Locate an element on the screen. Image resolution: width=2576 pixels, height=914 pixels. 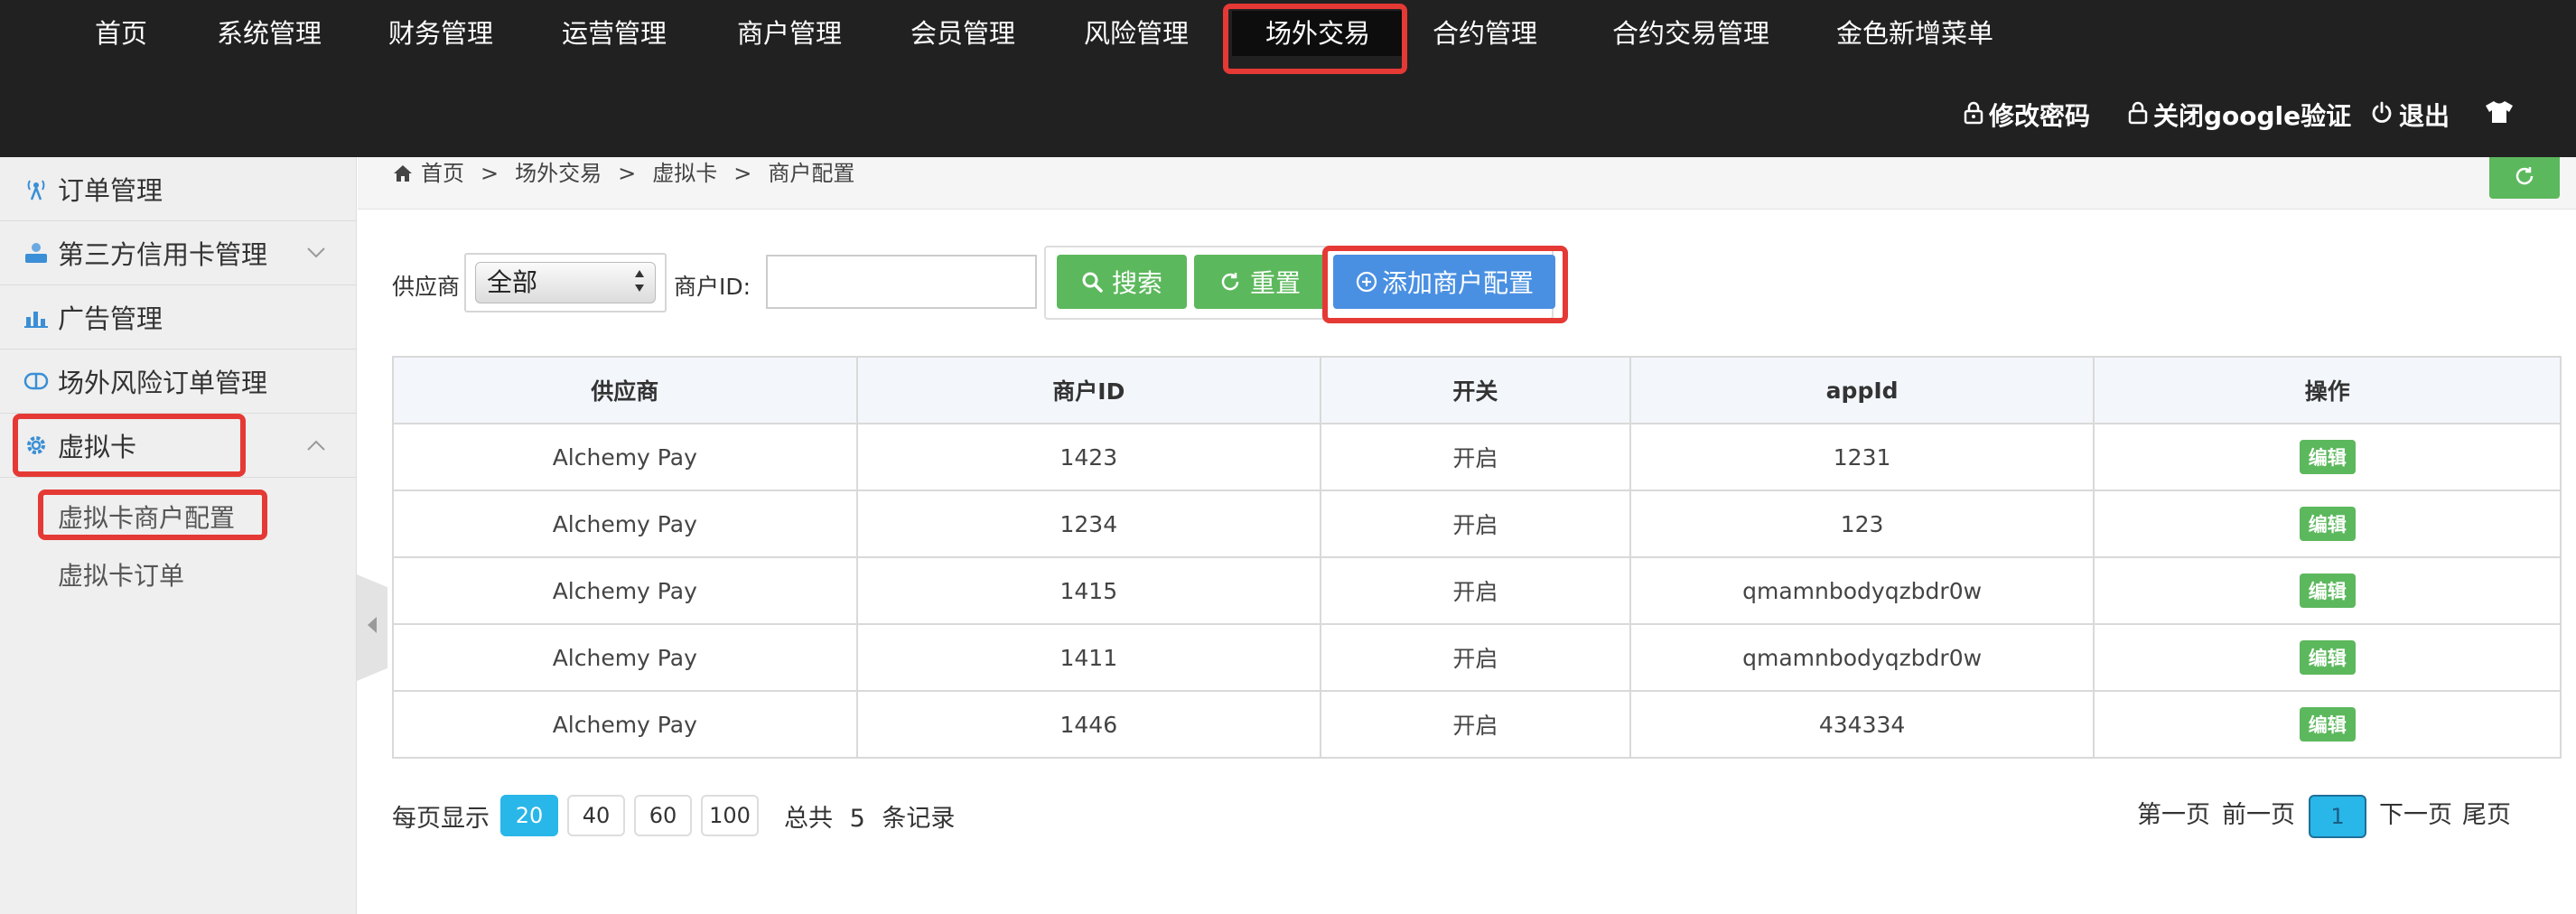
menu-item-member: 会员管理 is located at coordinates (963, 33).